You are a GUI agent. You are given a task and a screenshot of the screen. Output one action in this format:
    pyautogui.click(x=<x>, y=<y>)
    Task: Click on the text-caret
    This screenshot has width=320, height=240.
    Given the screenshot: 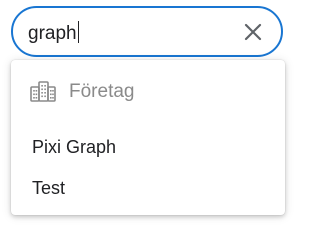 What is the action you would take?
    pyautogui.click(x=78, y=32)
    